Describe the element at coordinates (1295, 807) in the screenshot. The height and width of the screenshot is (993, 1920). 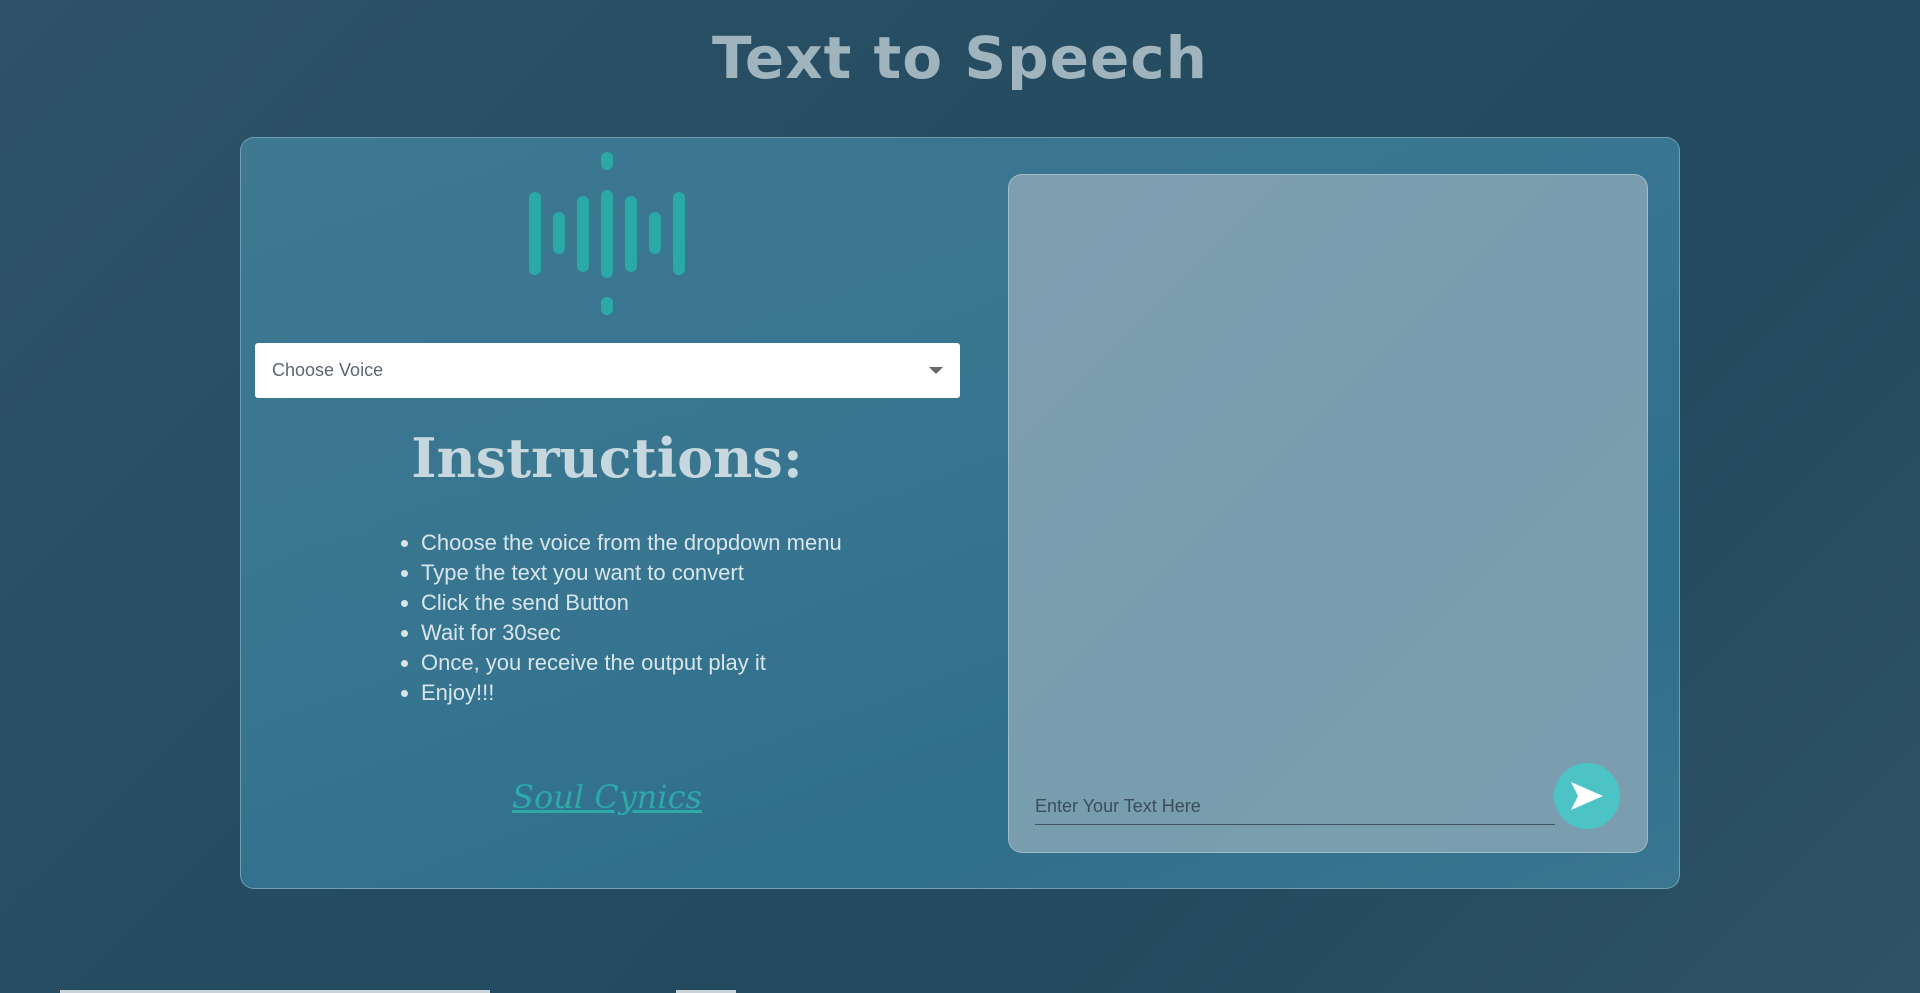
I see `text-input` at that location.